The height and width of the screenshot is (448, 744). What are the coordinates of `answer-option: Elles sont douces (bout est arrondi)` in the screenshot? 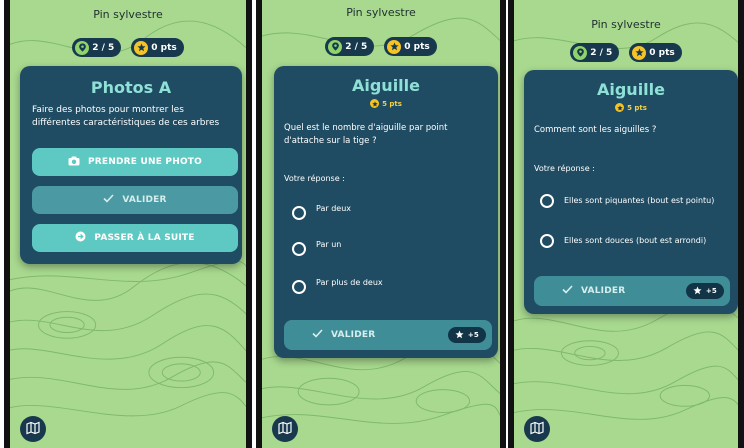 It's located at (634, 241).